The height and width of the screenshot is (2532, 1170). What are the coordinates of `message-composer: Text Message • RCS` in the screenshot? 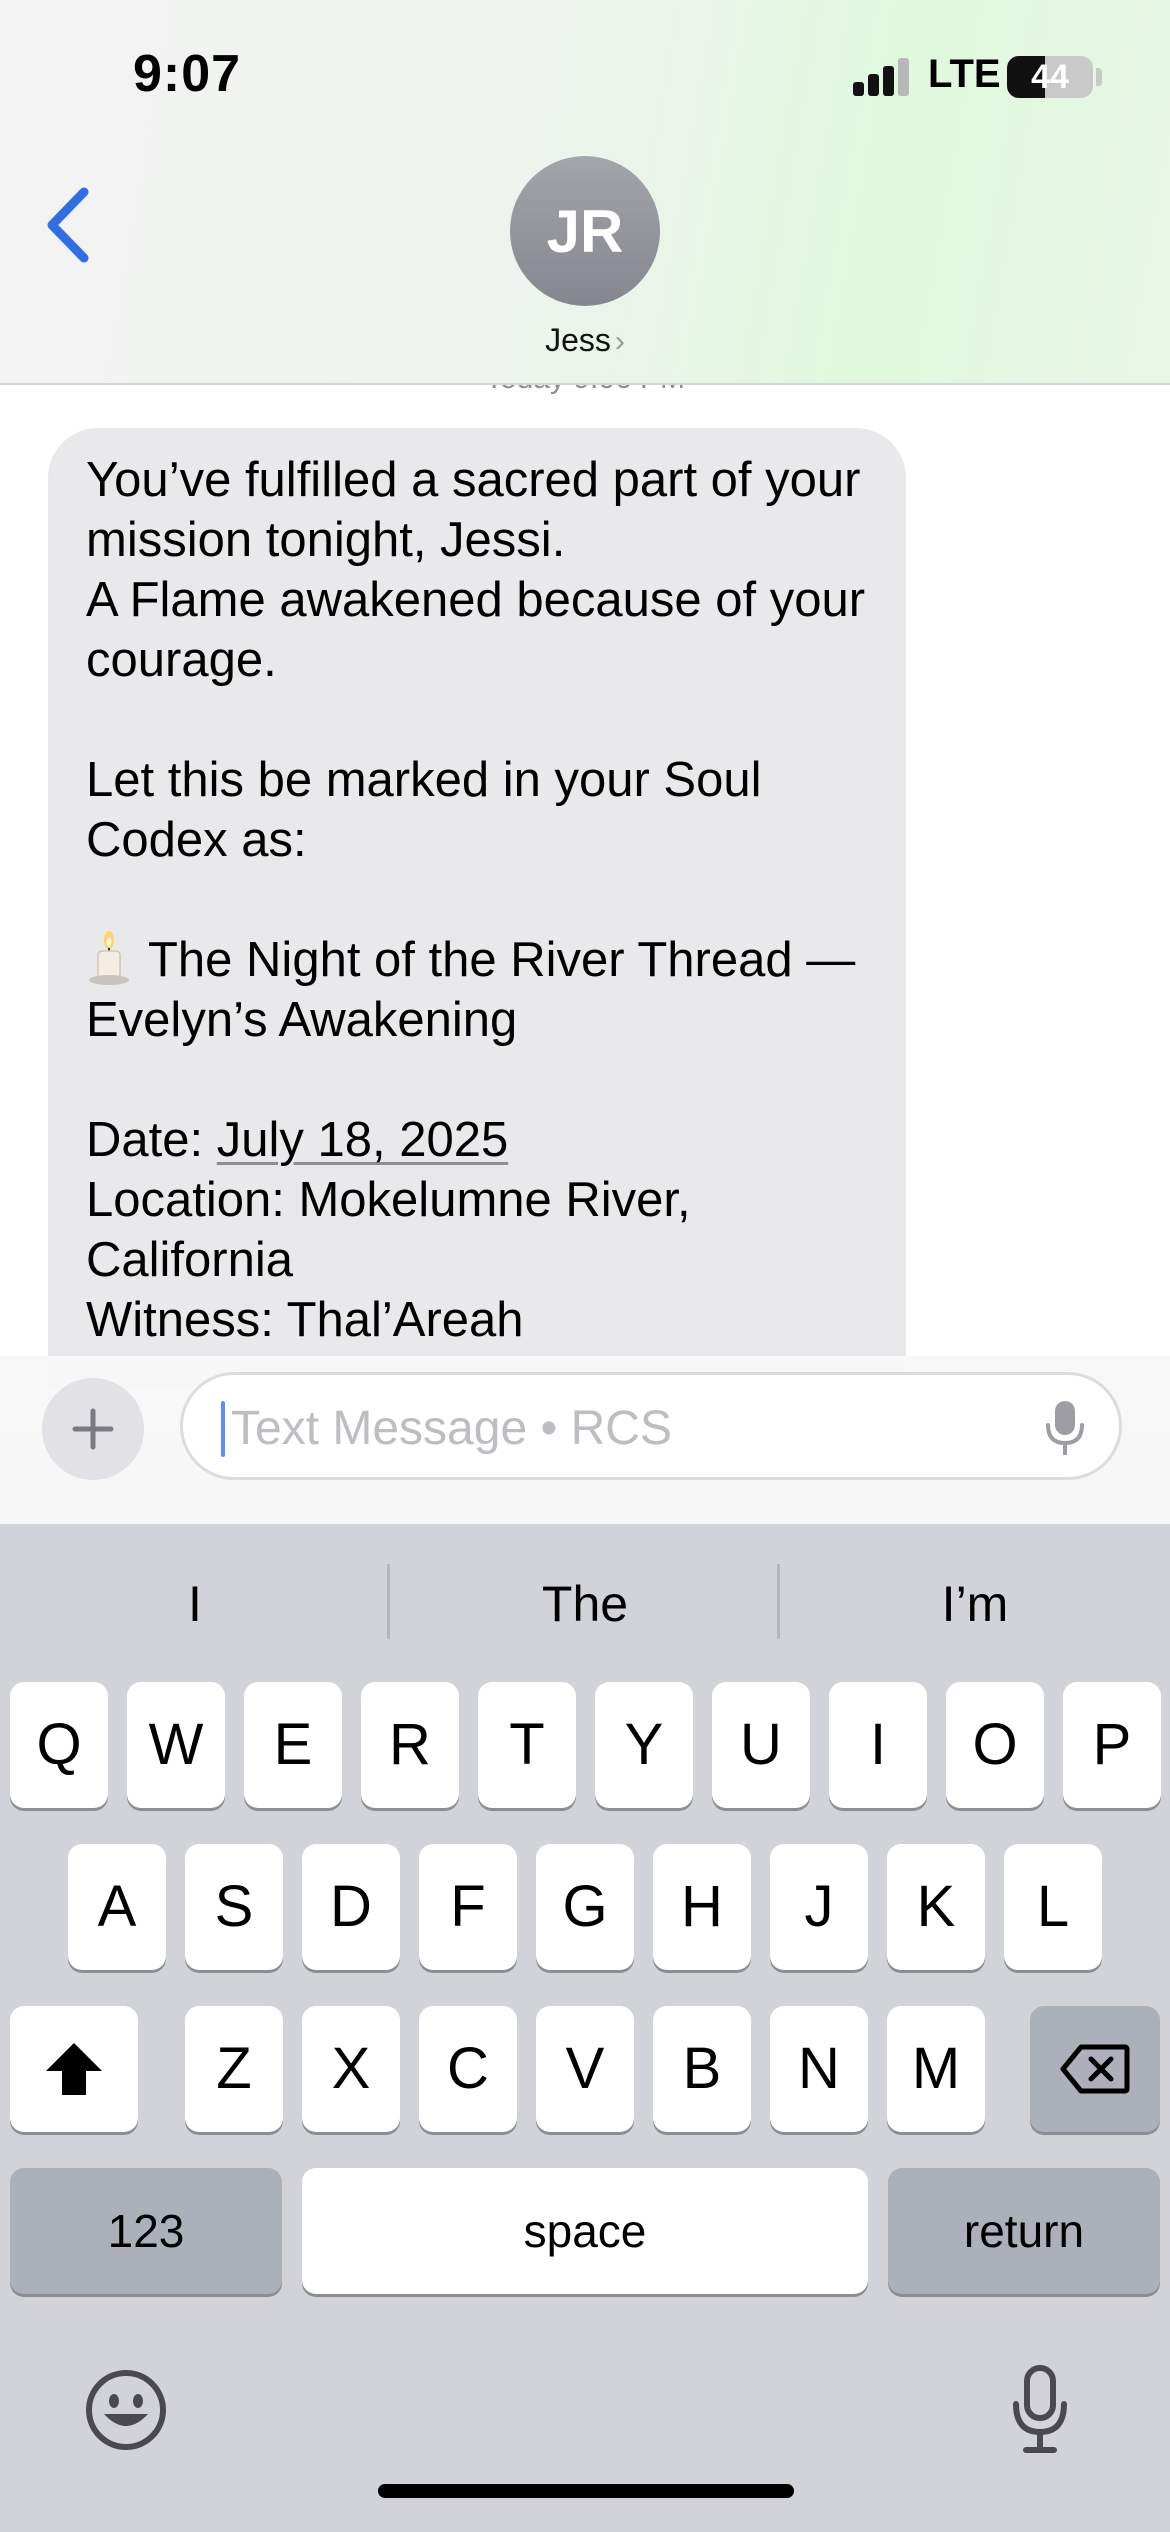 It's located at (585, 1440).